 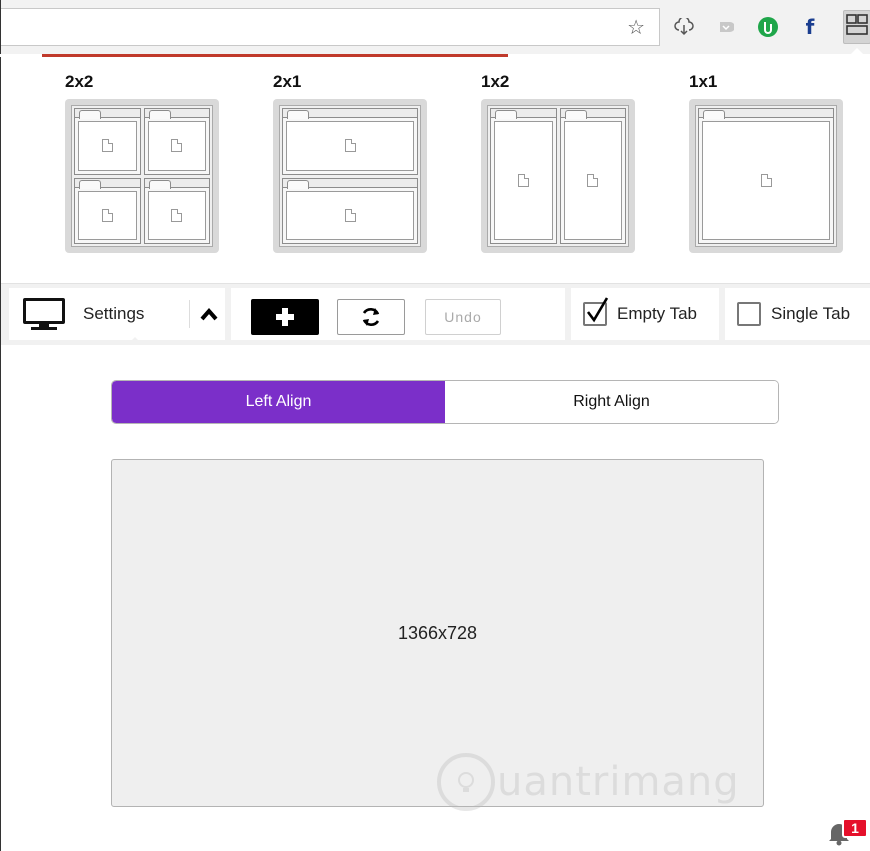 I want to click on checkmark-icon, so click(x=597, y=310).